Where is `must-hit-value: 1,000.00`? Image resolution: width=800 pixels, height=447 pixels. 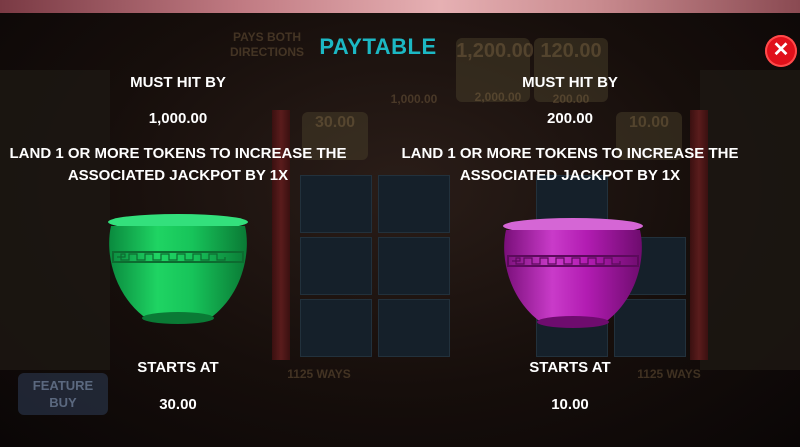 must-hit-value: 1,000.00 is located at coordinates (178, 118).